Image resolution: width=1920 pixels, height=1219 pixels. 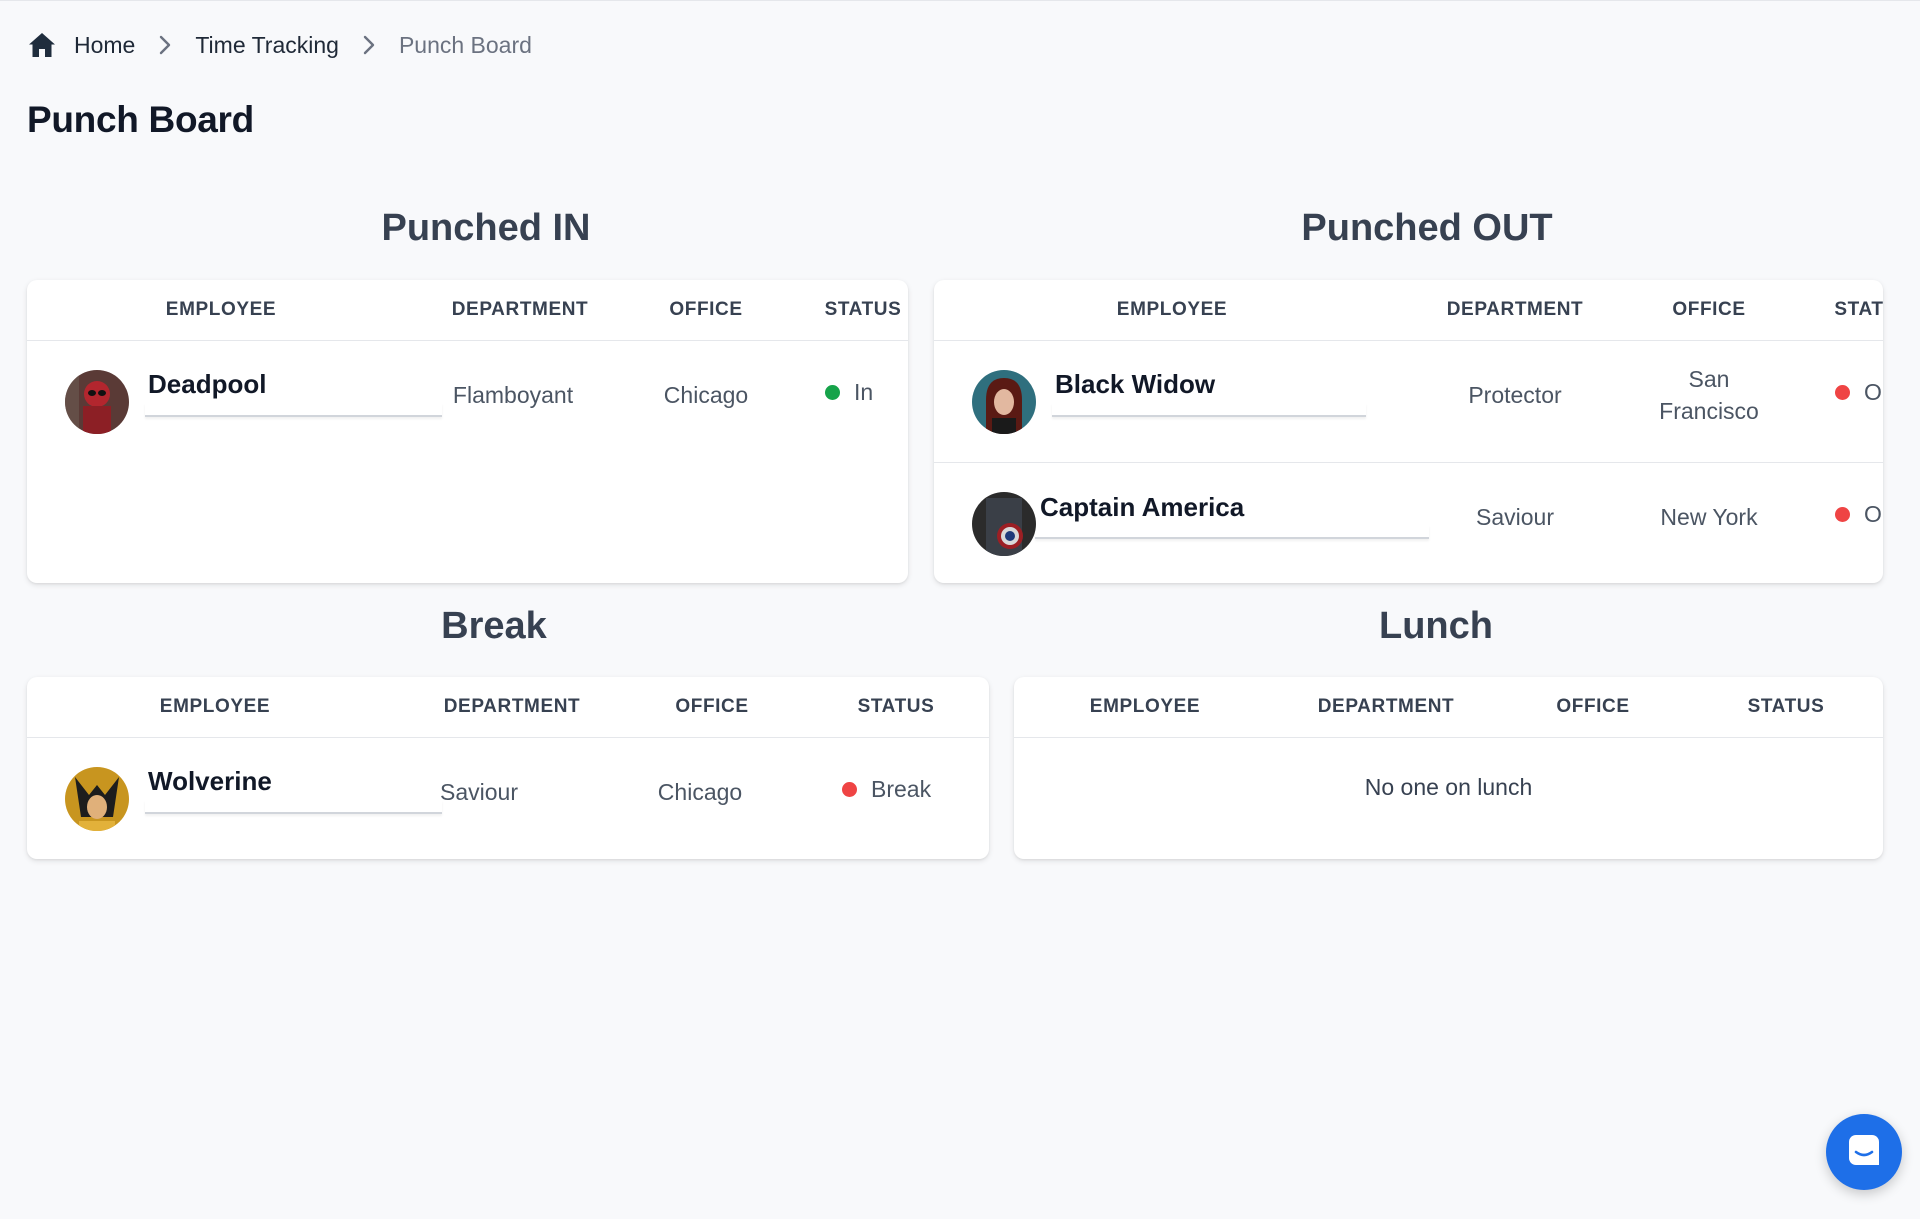 I want to click on table-row: Wolverine Saviour Chicago Break, so click(x=508, y=798).